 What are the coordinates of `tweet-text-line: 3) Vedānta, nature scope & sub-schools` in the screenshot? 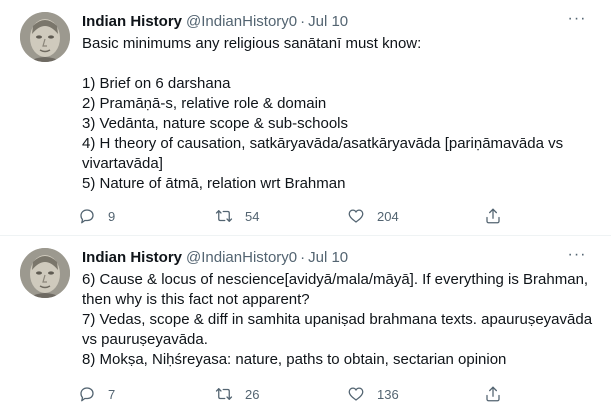 It's located at (215, 123).